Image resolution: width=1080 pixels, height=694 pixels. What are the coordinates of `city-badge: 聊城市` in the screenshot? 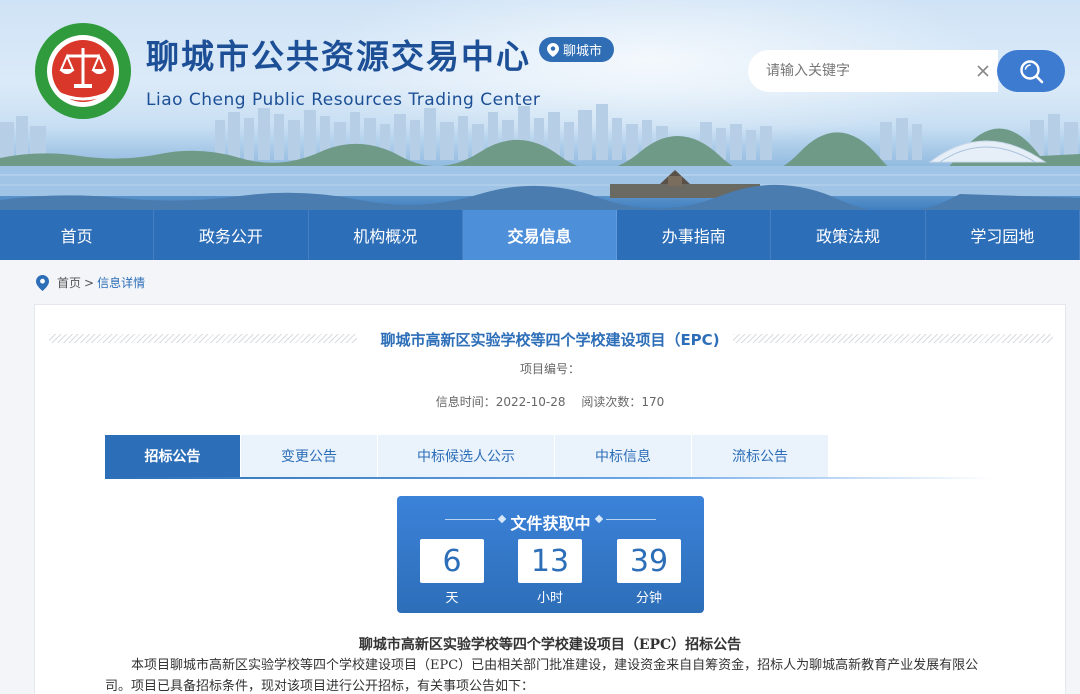 It's located at (577, 49).